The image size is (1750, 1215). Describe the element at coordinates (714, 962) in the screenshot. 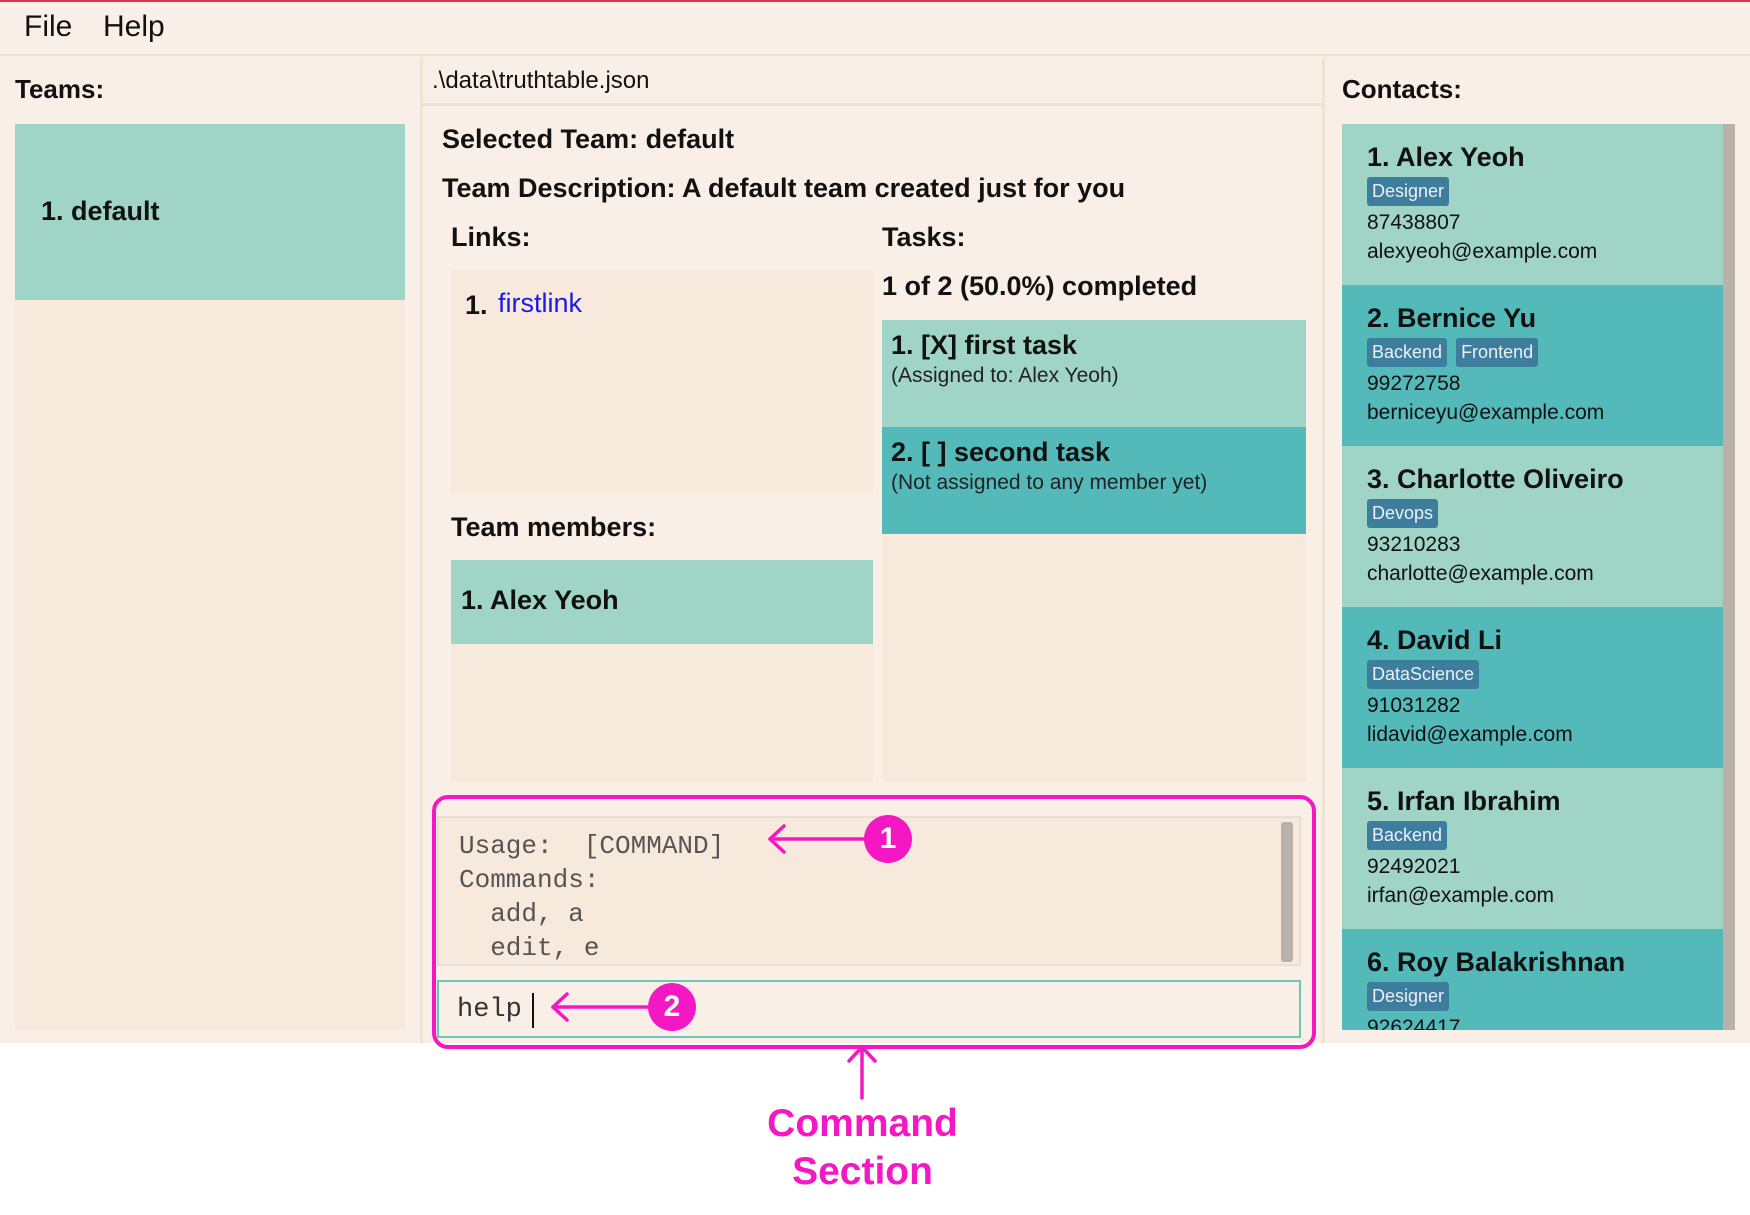

I see `annotation-arrows` at that location.